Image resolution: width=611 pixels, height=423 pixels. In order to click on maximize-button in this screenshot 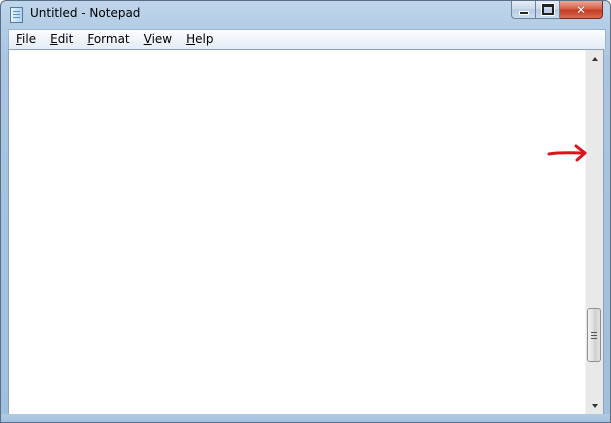, I will do `click(548, 10)`.